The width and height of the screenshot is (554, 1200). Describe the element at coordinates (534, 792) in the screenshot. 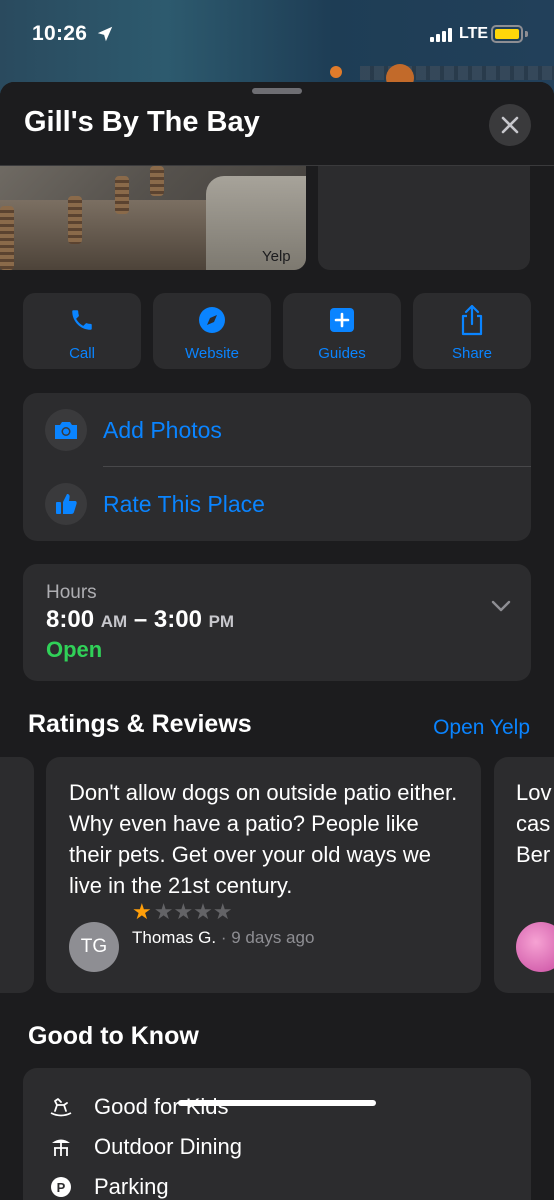

I see `peek-line-1: Lov` at that location.